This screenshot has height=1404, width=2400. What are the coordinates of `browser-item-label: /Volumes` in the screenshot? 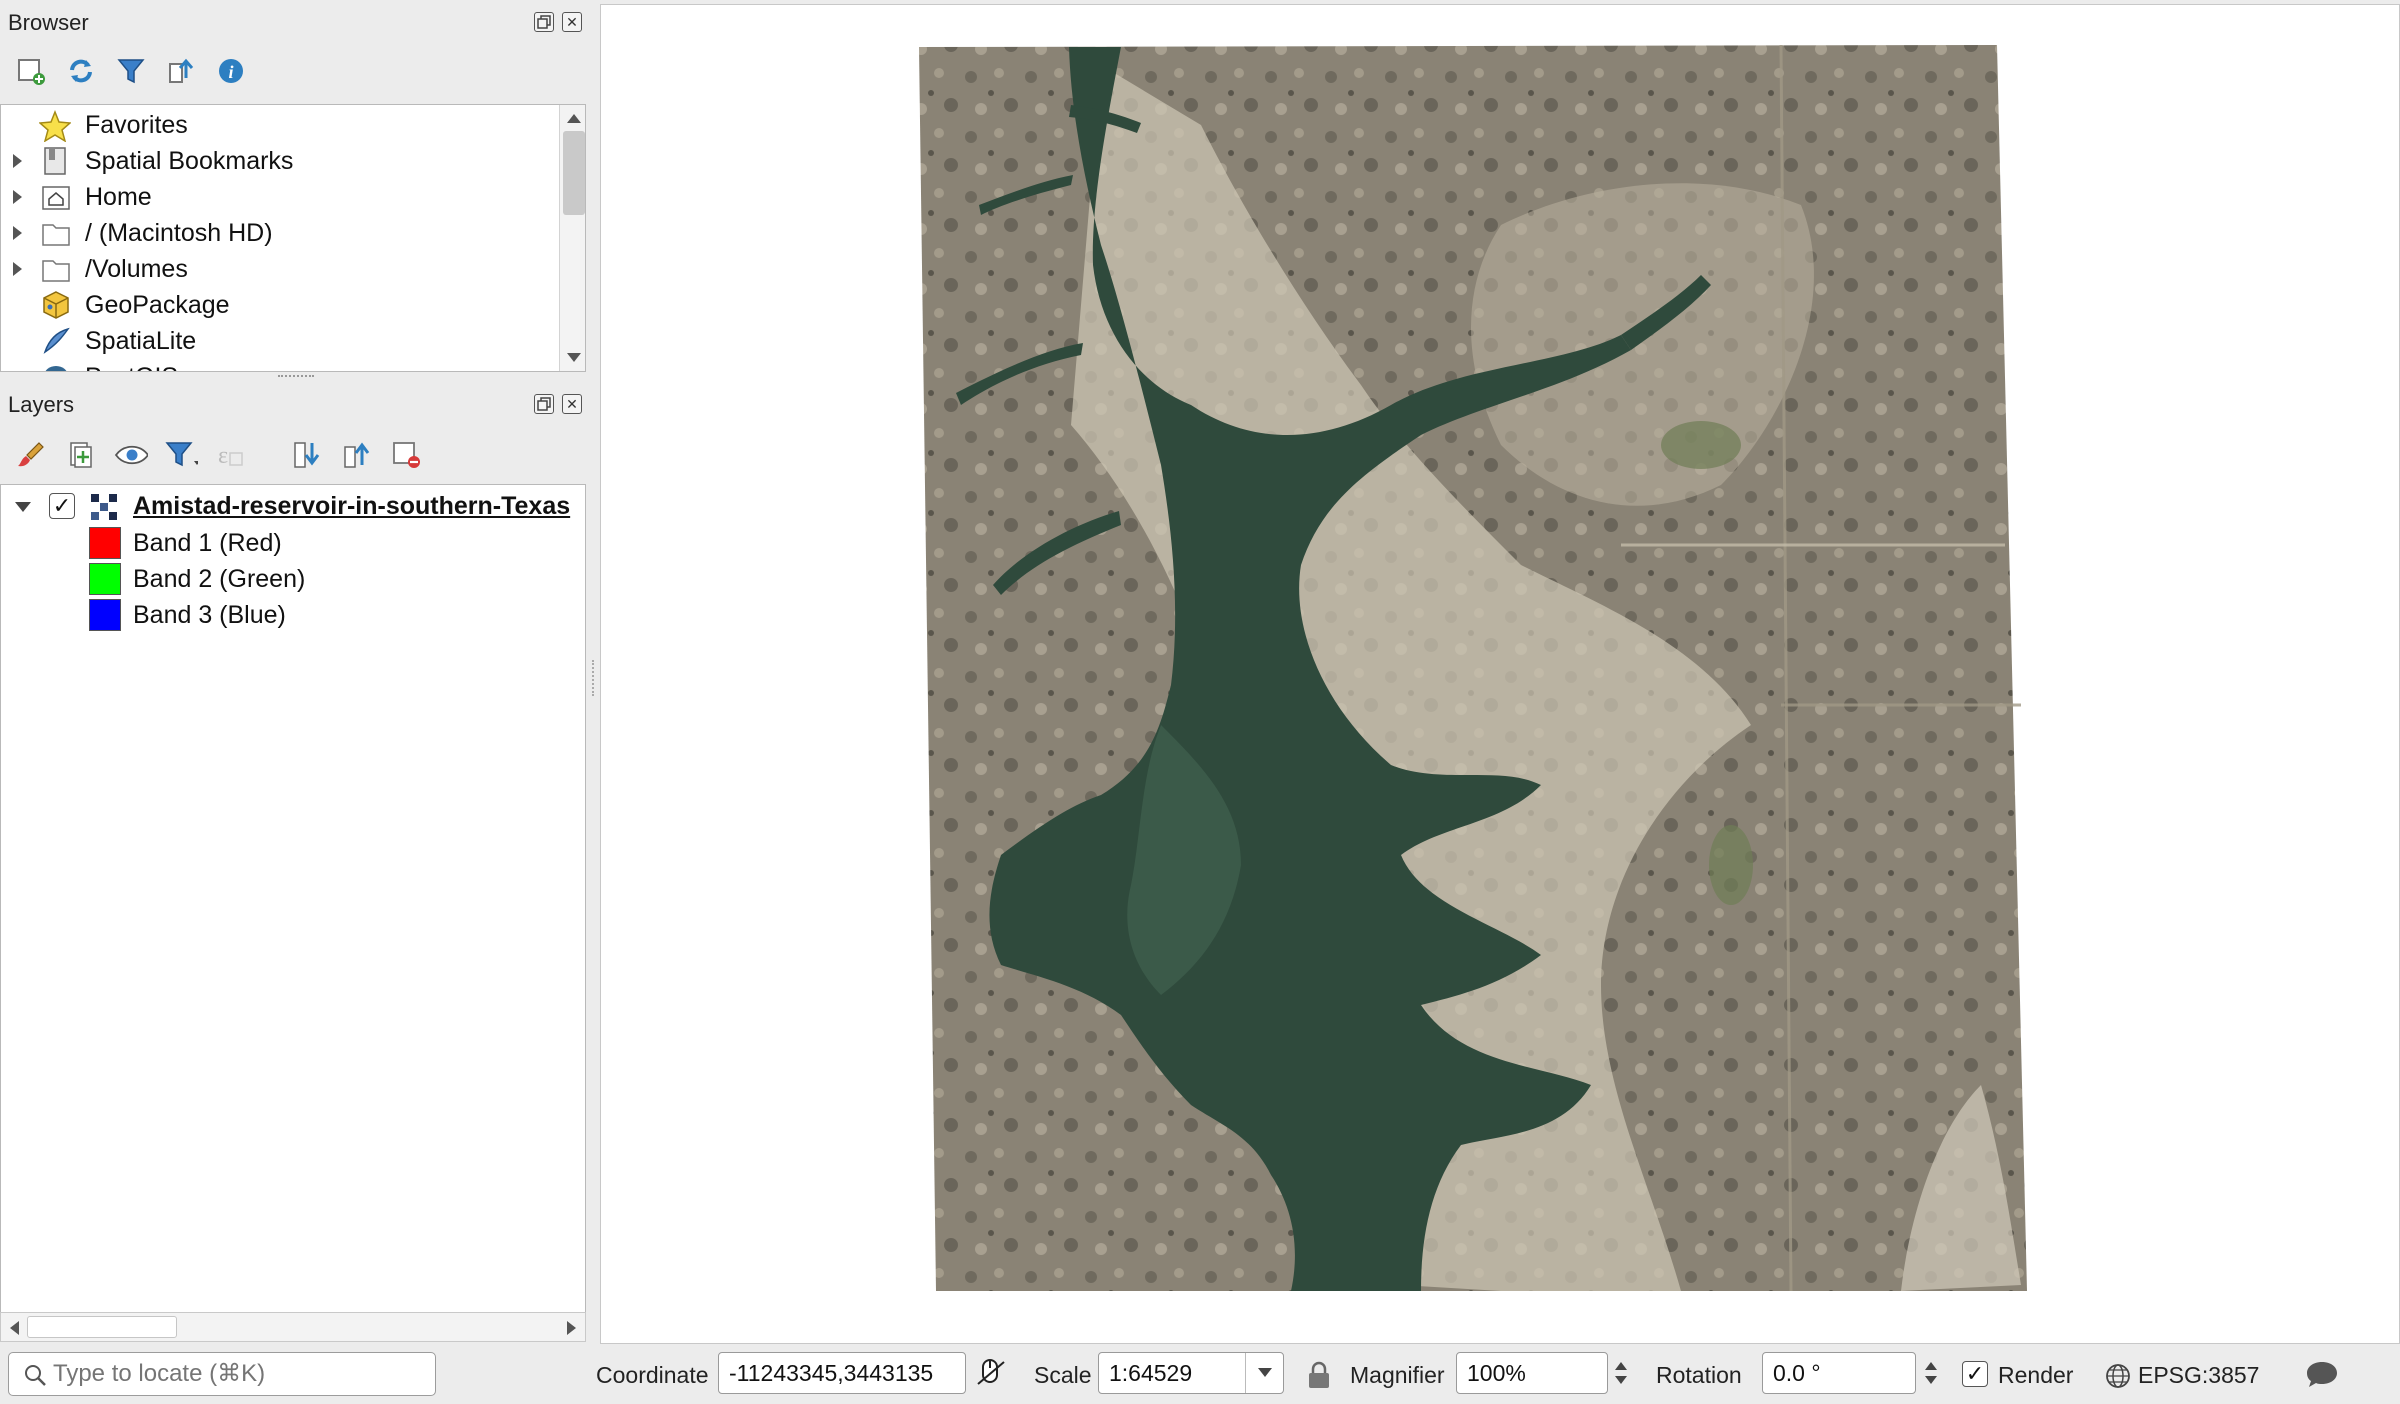 It's located at (136, 268).